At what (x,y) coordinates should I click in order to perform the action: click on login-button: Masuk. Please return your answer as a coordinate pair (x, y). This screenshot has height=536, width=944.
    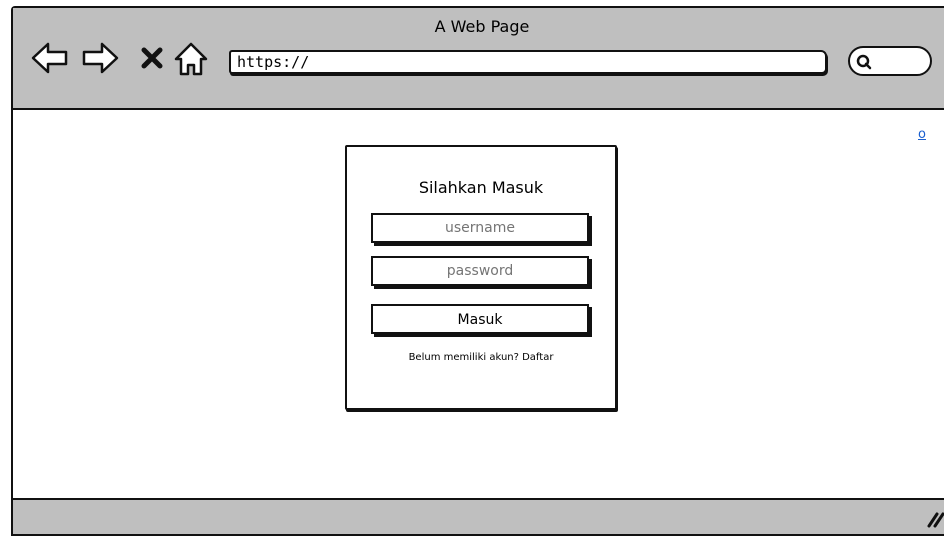
    Looking at the image, I should click on (480, 319).